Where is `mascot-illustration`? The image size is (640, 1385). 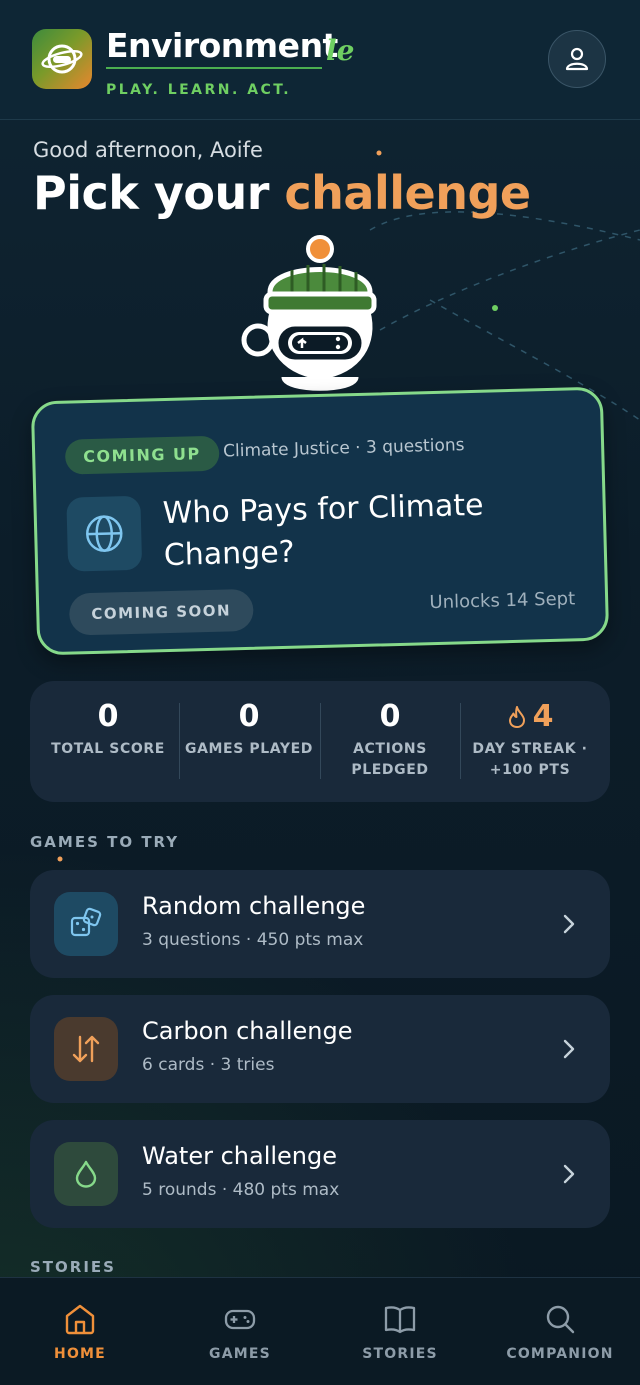 mascot-illustration is located at coordinates (309, 313).